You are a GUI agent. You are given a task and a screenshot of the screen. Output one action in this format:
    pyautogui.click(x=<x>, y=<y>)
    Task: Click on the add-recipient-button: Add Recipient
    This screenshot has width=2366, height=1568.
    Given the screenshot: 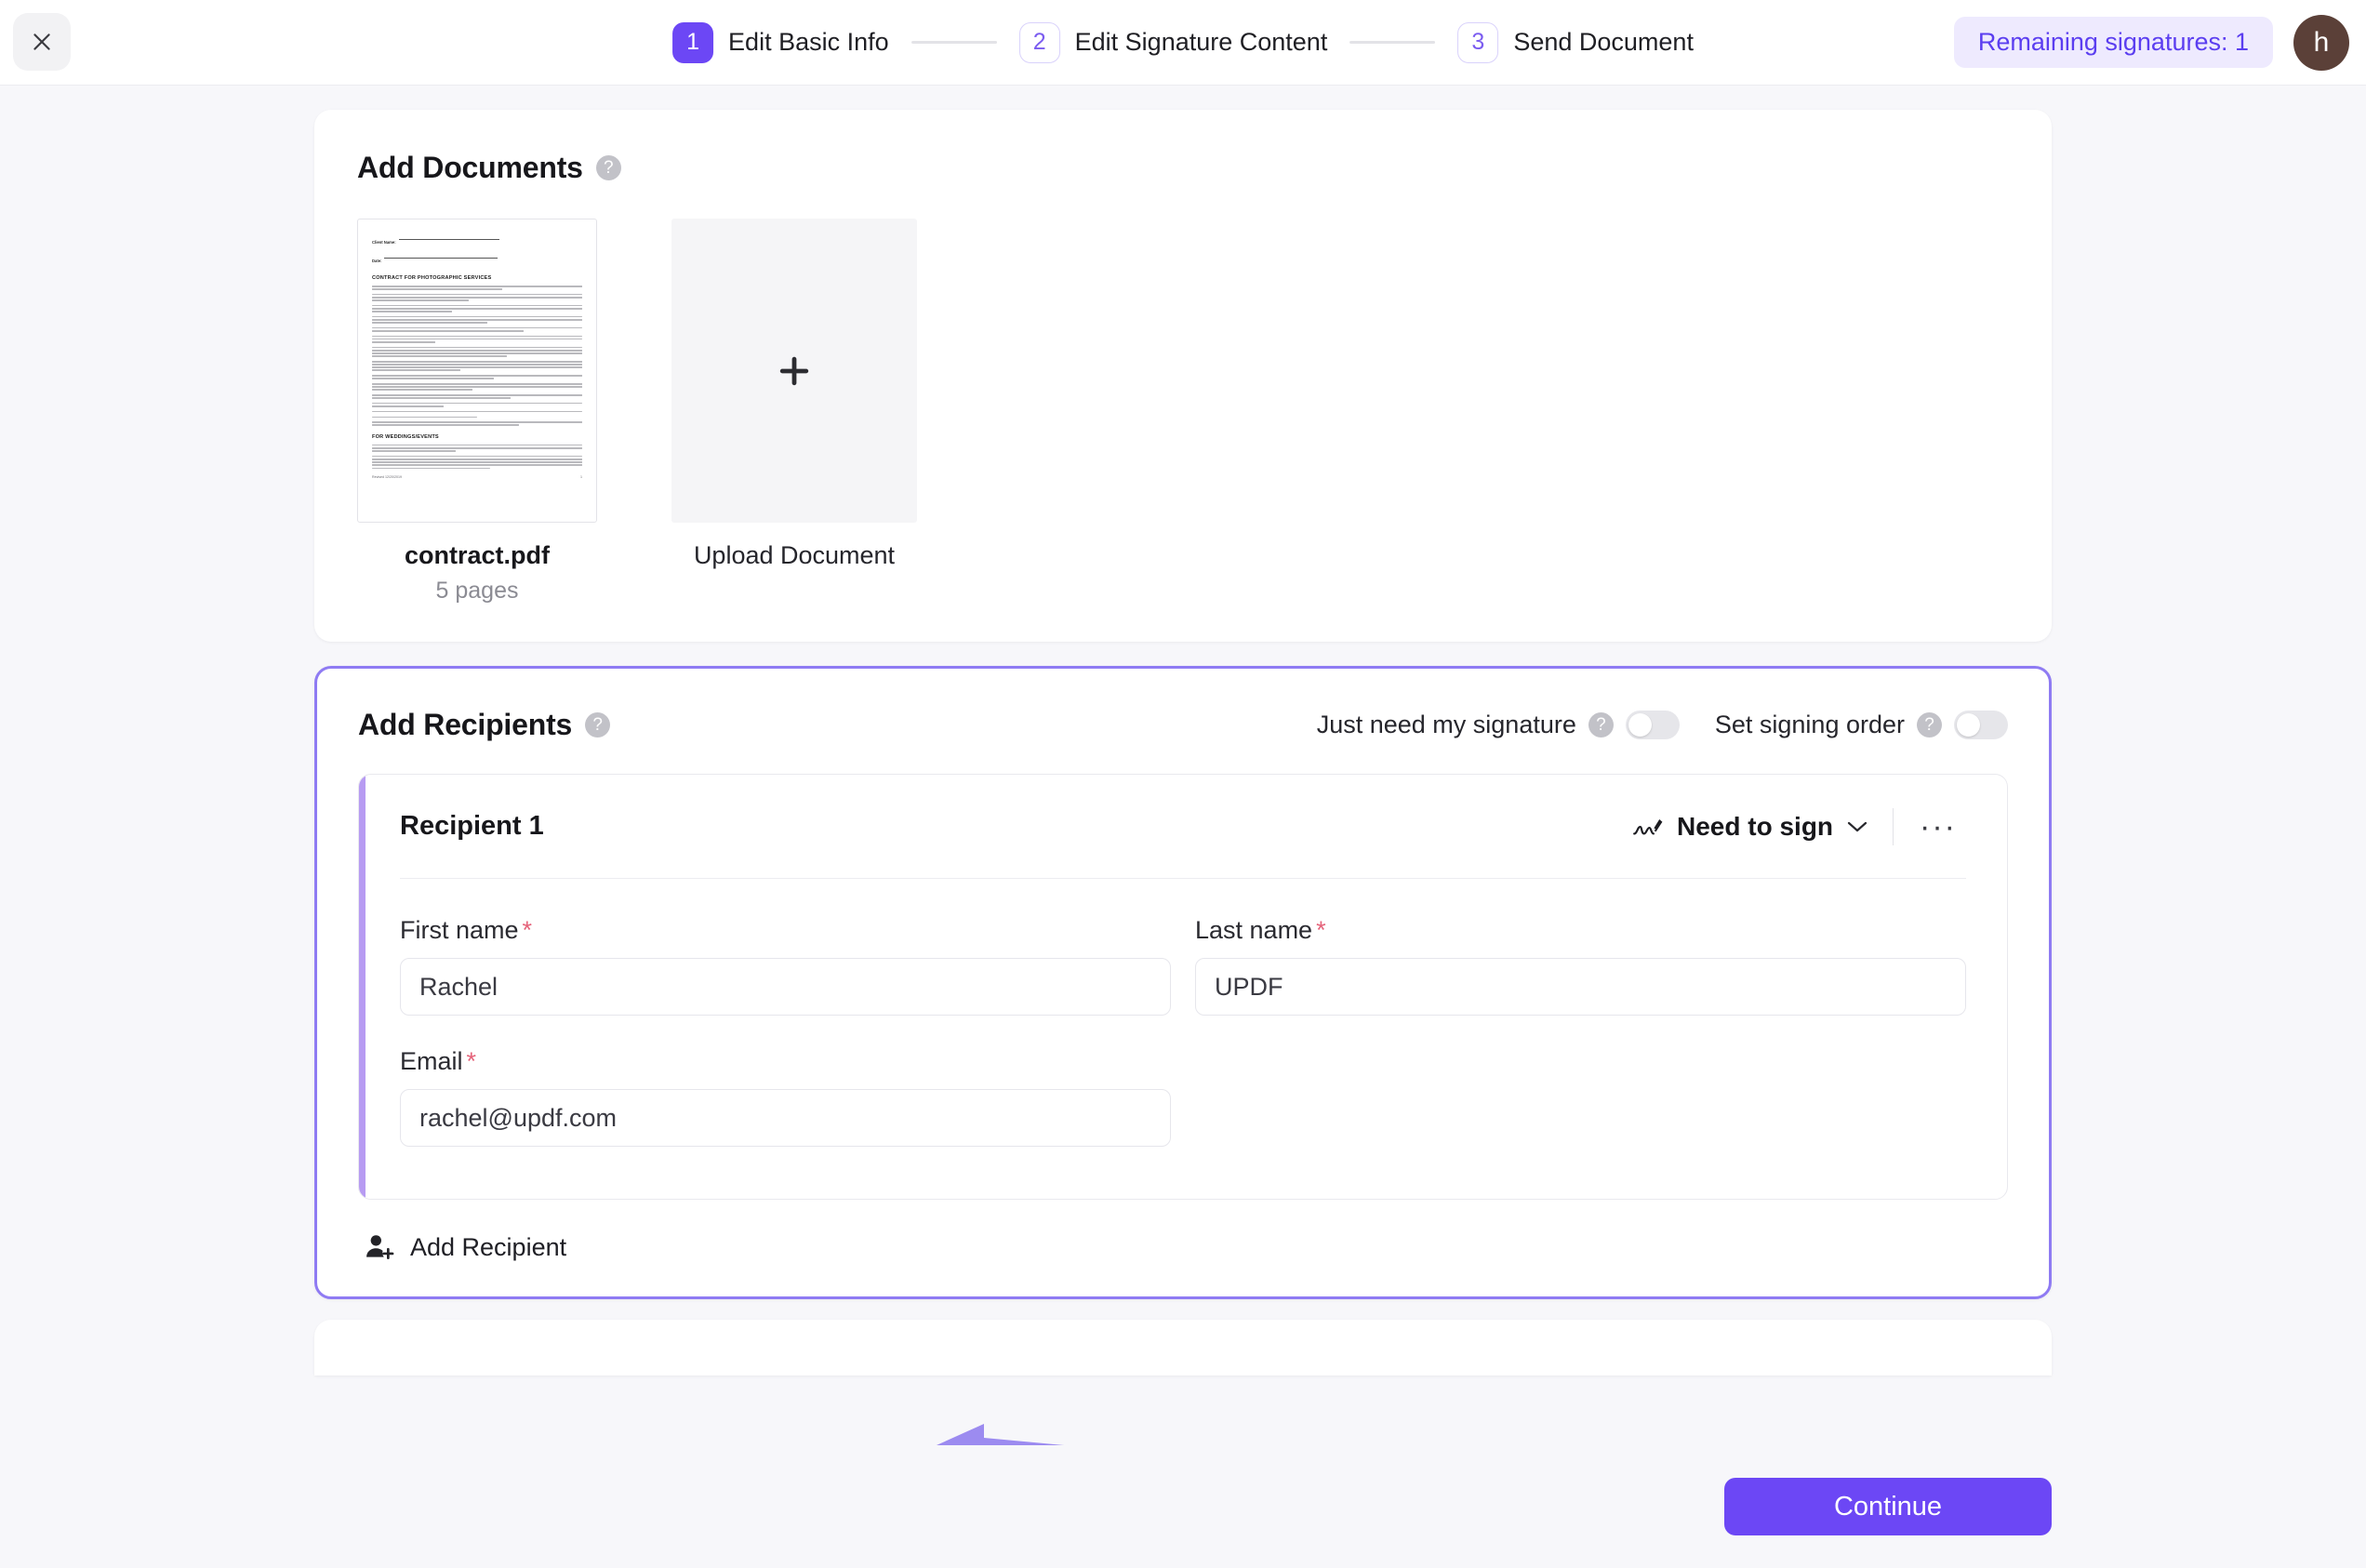 What is the action you would take?
    pyautogui.click(x=465, y=1247)
    